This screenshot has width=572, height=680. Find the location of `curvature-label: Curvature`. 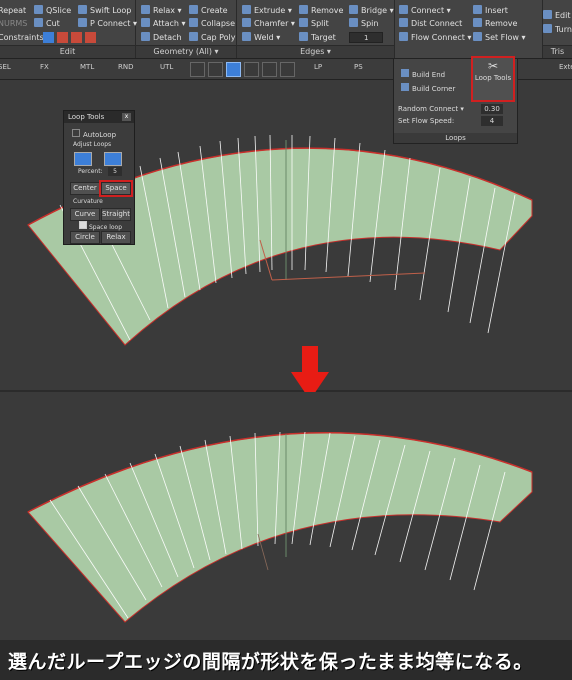

curvature-label: Curvature is located at coordinates (88, 201).